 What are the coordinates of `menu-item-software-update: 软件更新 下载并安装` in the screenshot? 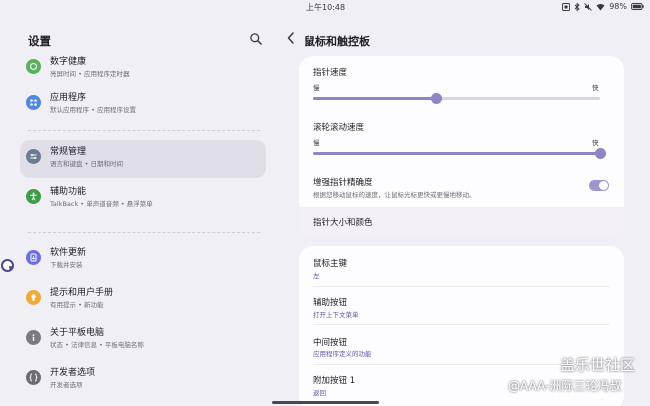 It's located at (143, 260).